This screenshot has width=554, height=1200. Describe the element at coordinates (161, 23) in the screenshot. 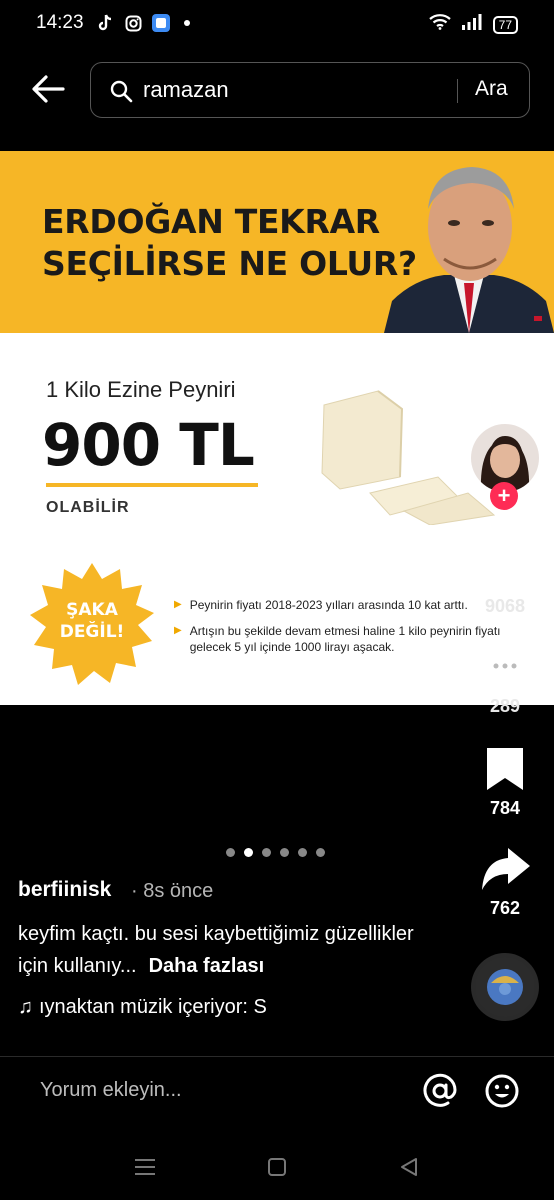

I see `app-icon` at that location.